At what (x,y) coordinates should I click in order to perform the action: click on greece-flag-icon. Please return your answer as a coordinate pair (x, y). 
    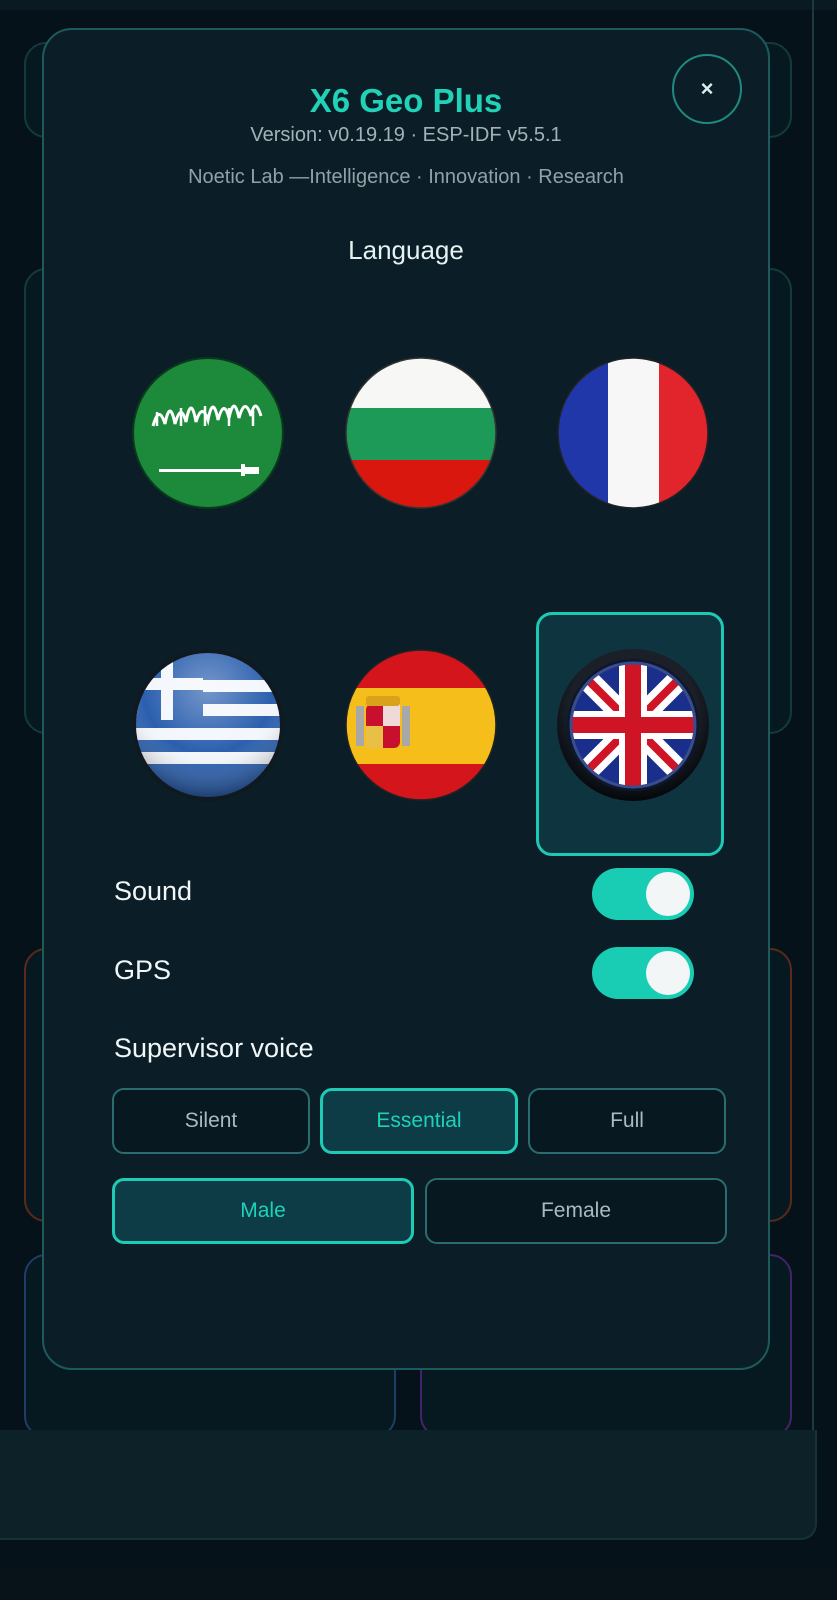
    Looking at the image, I should click on (208, 725).